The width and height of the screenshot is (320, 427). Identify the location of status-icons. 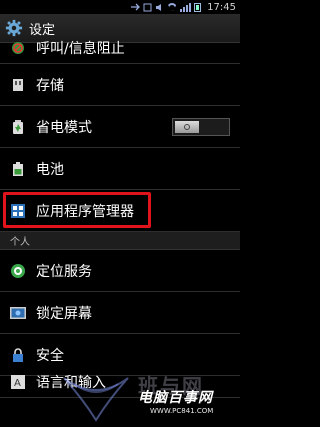
(166, 7).